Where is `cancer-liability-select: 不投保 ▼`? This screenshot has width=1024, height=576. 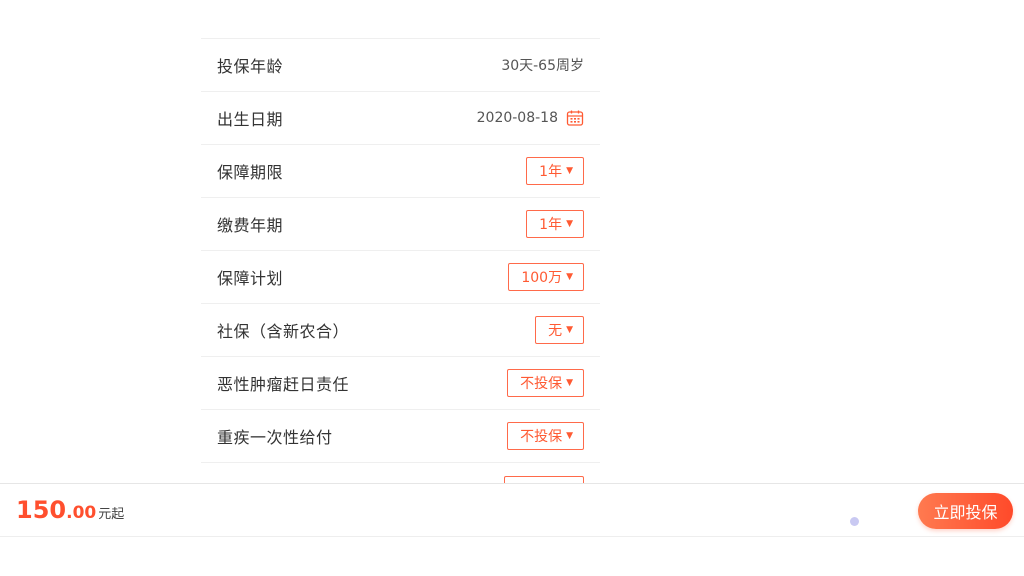
cancer-liability-select: 不投保 ▼ is located at coordinates (545, 383).